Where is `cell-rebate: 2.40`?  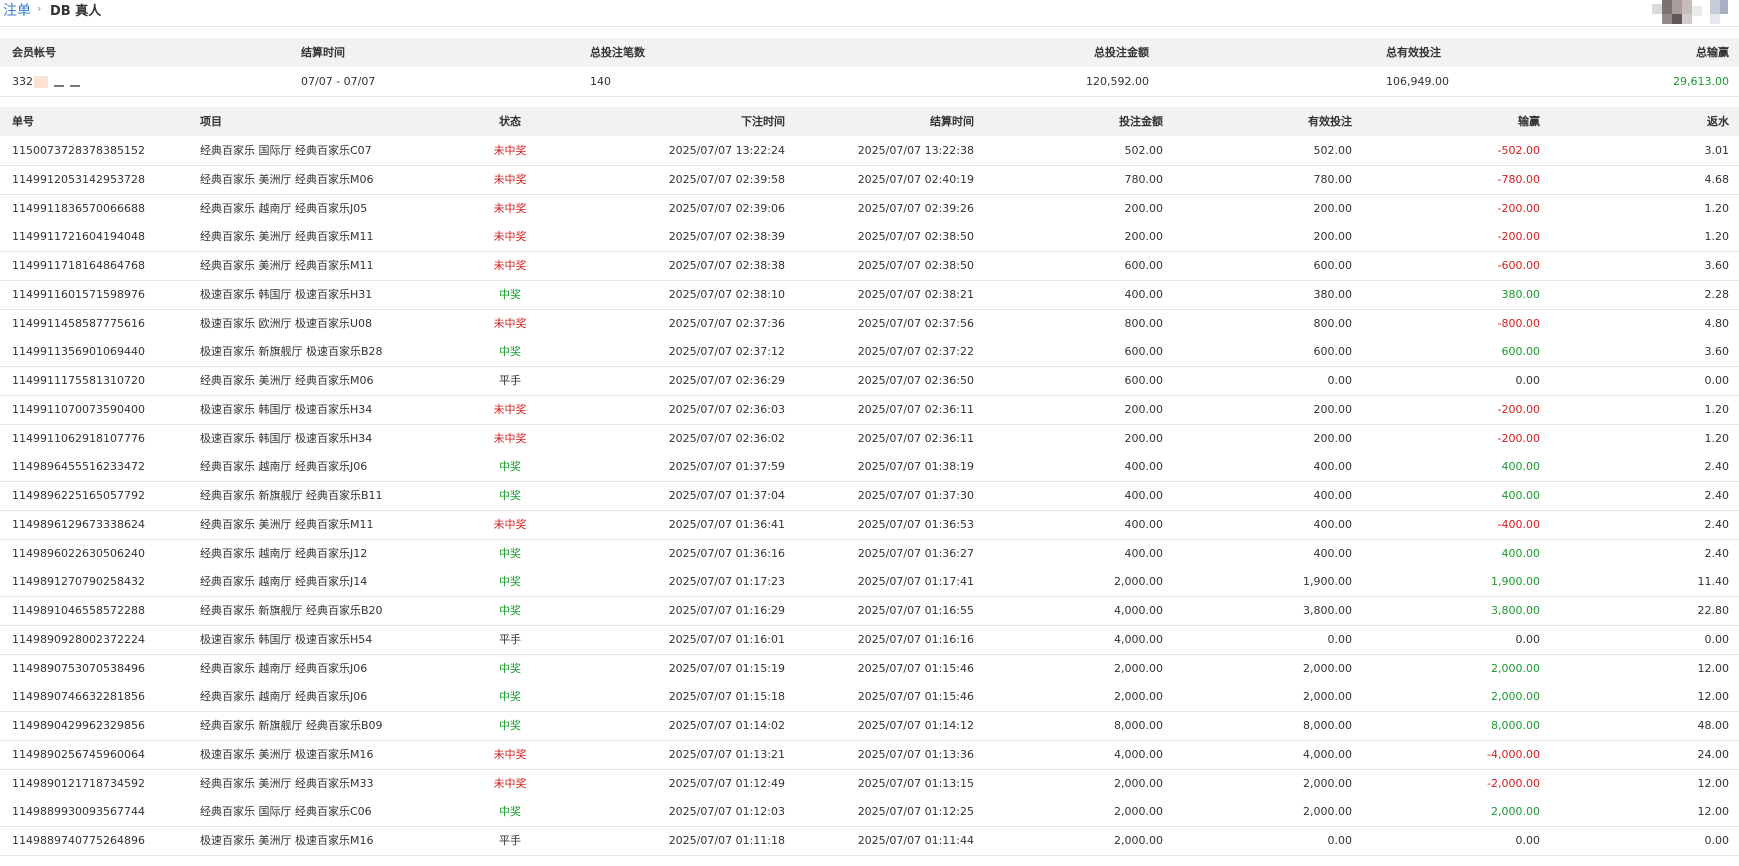
cell-rebate: 2.40 is located at coordinates (1717, 524).